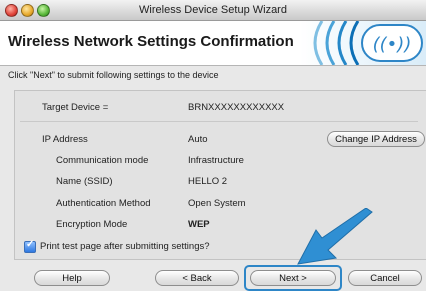  I want to click on window-title: Wireless Device Setup Wizard, so click(213, 10).